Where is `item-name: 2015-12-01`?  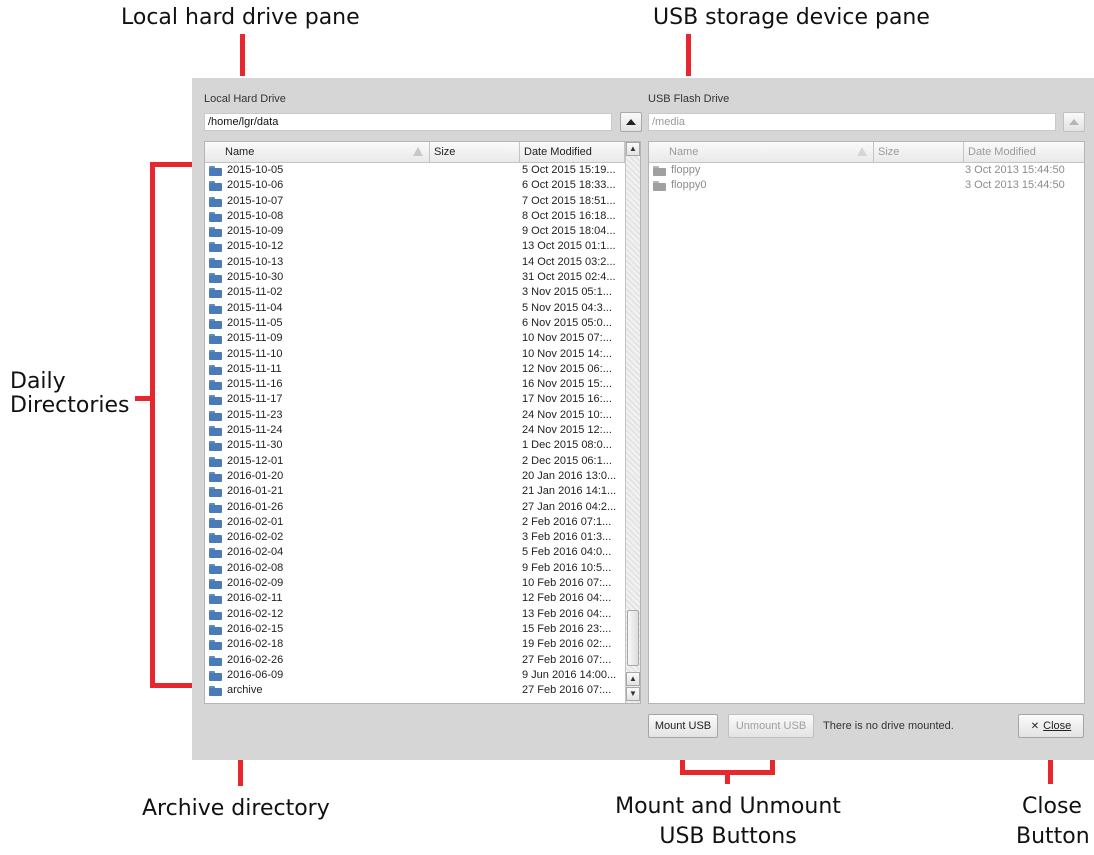 item-name: 2015-12-01 is located at coordinates (255, 460).